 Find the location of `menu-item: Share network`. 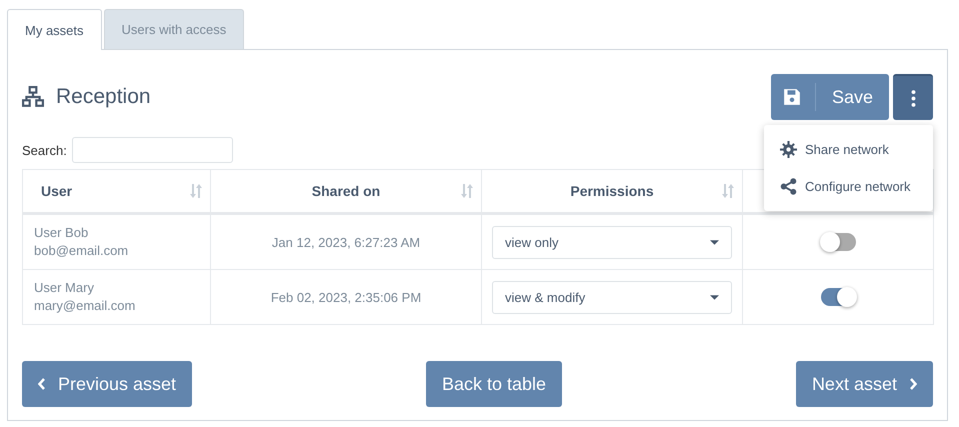

menu-item: Share network is located at coordinates (848, 149).